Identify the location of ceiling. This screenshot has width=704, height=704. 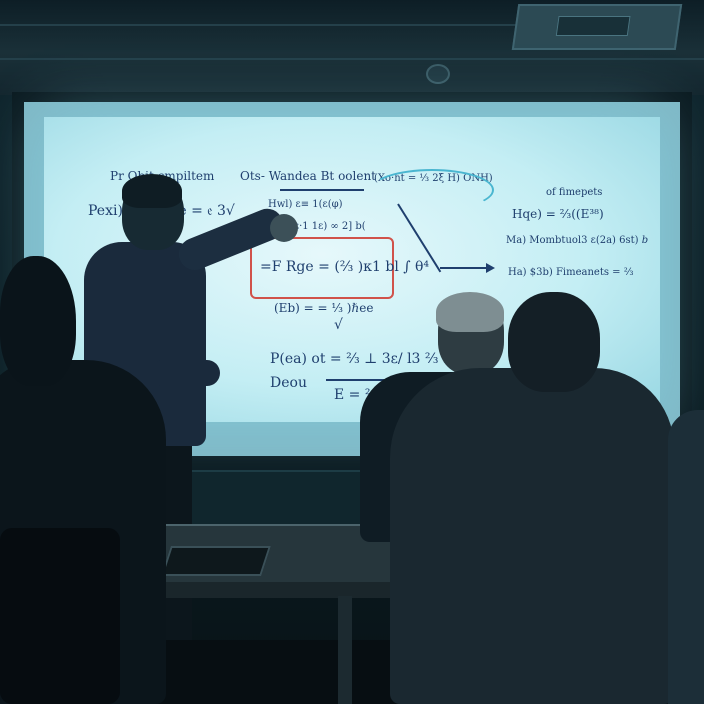
(352, 47).